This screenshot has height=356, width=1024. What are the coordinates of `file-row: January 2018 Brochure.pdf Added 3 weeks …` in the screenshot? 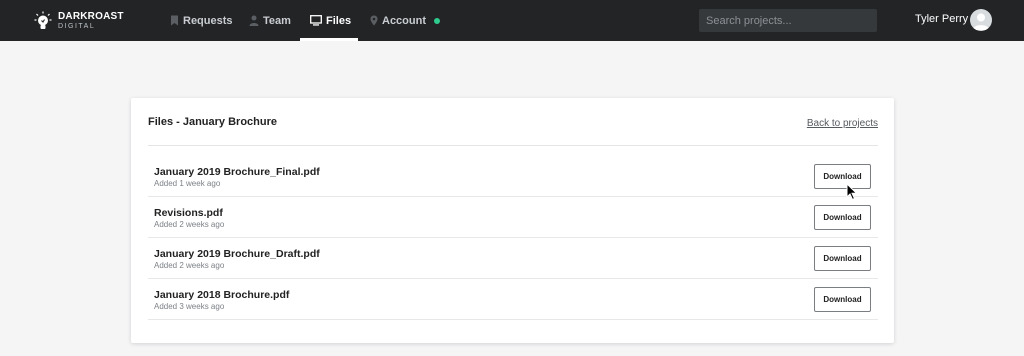 It's located at (513, 299).